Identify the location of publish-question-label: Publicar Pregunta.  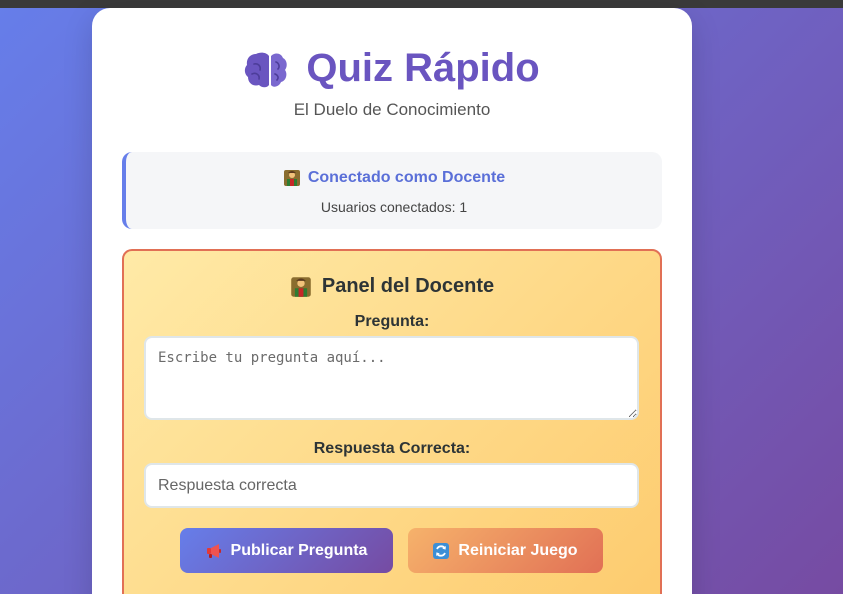
(299, 550).